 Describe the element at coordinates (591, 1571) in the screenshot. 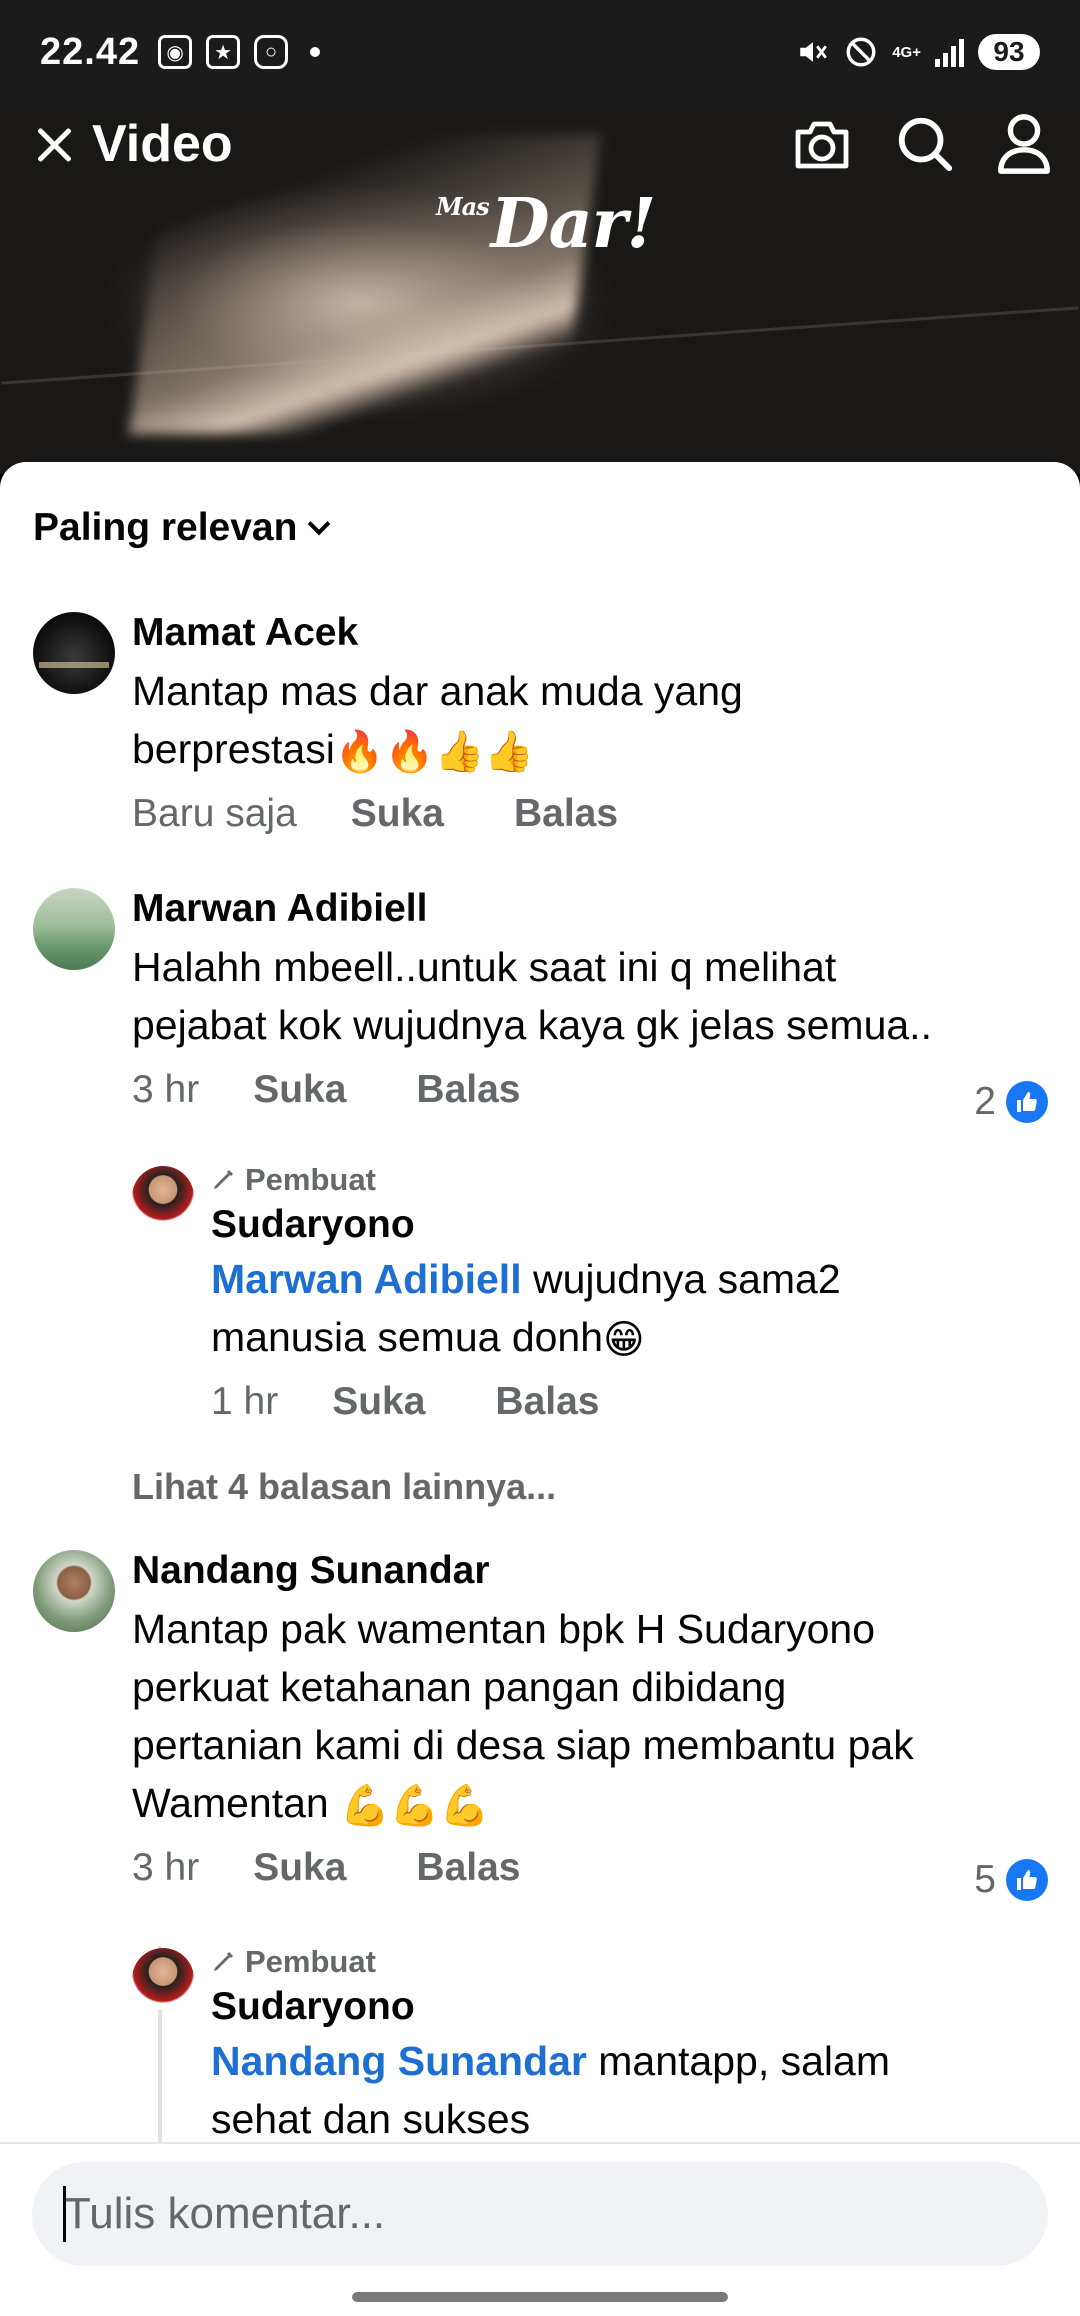

I see `comment-author: Nandang Sunandar` at that location.